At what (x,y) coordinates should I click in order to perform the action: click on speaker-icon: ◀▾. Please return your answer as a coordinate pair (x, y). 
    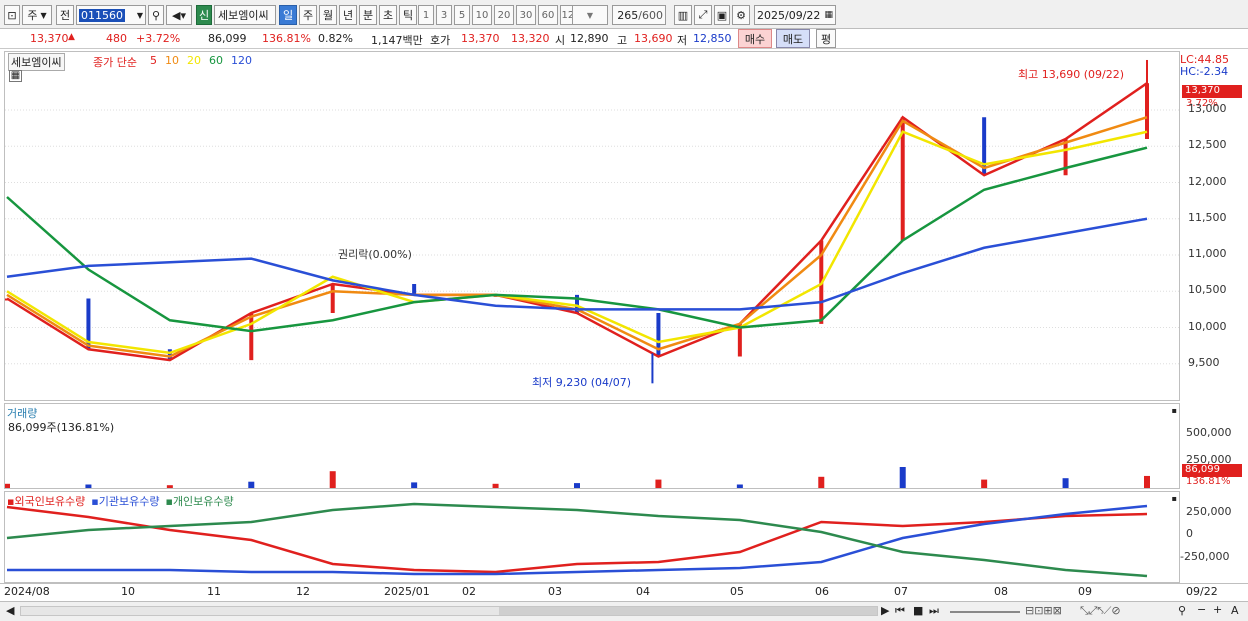
    Looking at the image, I should click on (179, 15).